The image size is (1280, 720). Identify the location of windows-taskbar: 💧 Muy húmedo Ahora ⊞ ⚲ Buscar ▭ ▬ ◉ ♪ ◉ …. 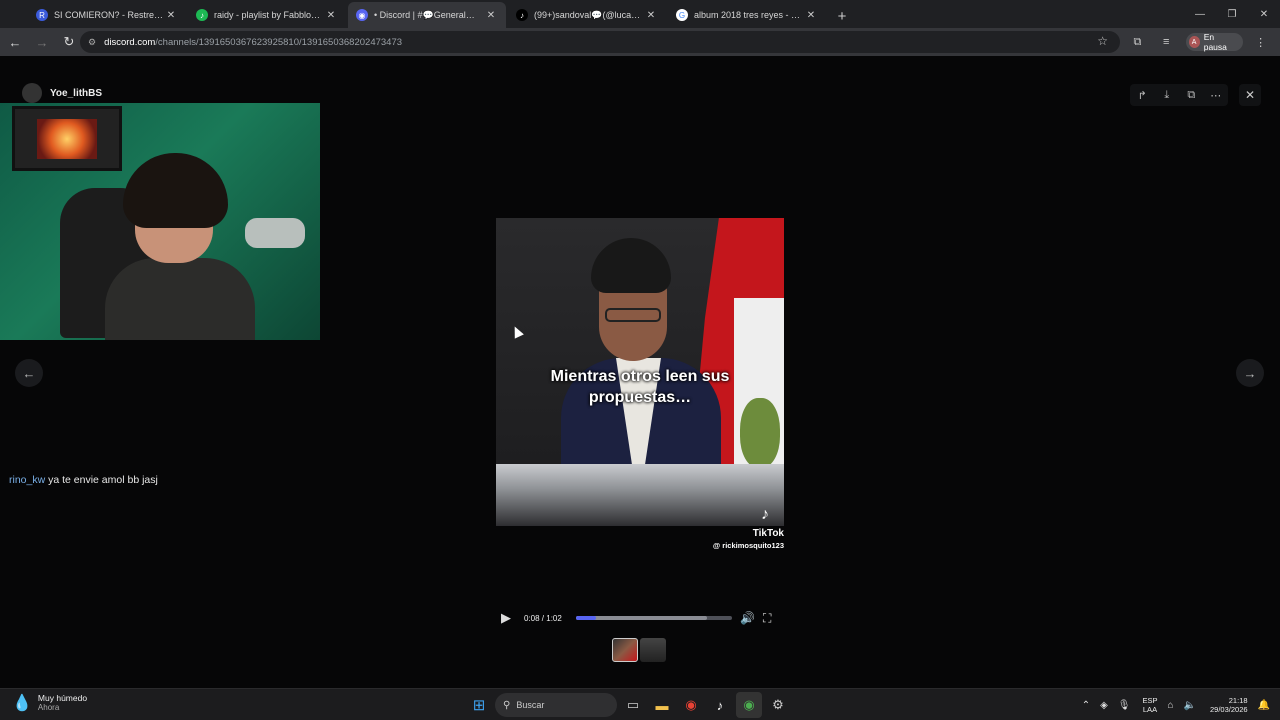
(640, 704).